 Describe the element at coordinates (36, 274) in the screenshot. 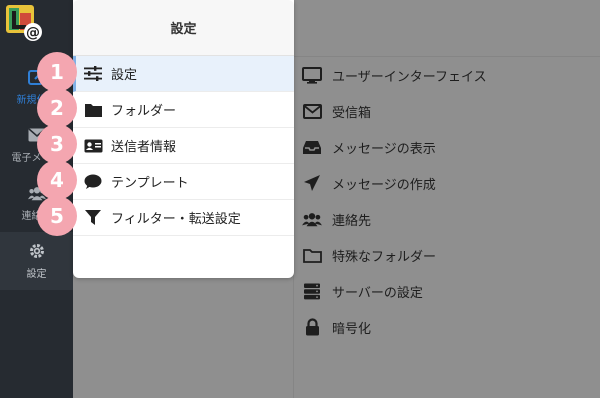

I see `rail-settings-label: 設定` at that location.